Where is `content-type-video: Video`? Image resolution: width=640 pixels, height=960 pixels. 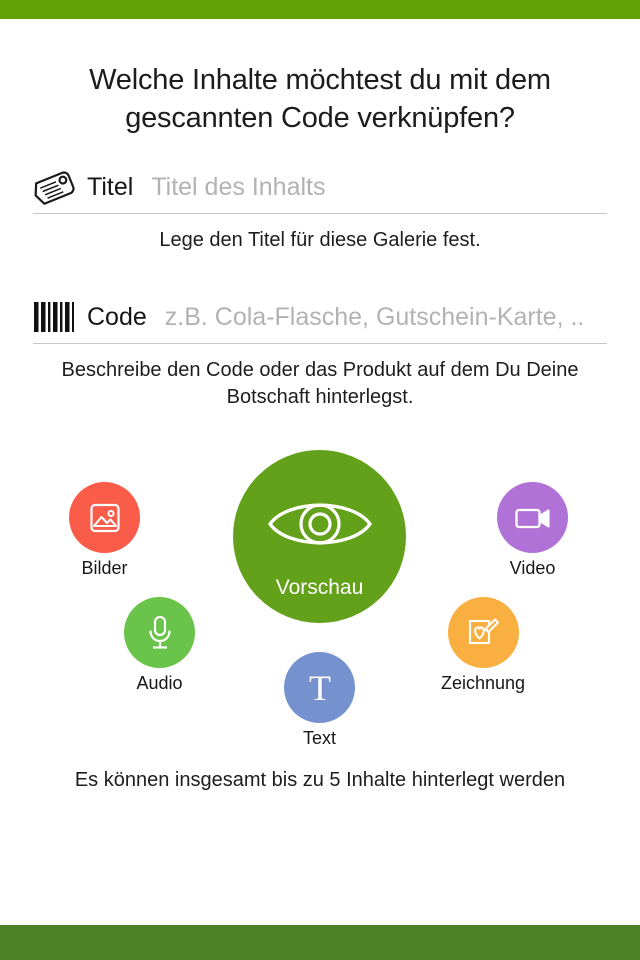
content-type-video: Video is located at coordinates (532, 529).